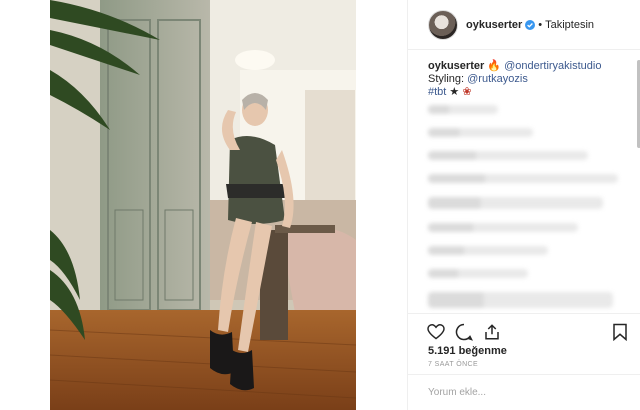 The height and width of the screenshot is (410, 640). Describe the element at coordinates (446, 79) in the screenshot. I see `styling-label: Styling:` at that location.